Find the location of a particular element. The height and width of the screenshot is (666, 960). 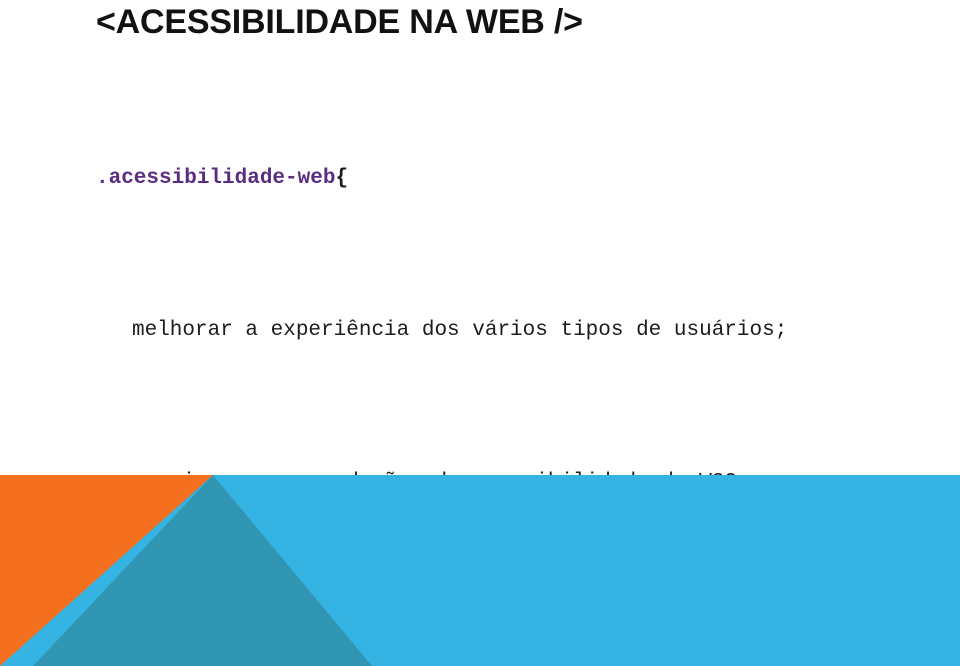

page-title: <ACESSIBILIDADE NA WEB /> is located at coordinates (339, 22).